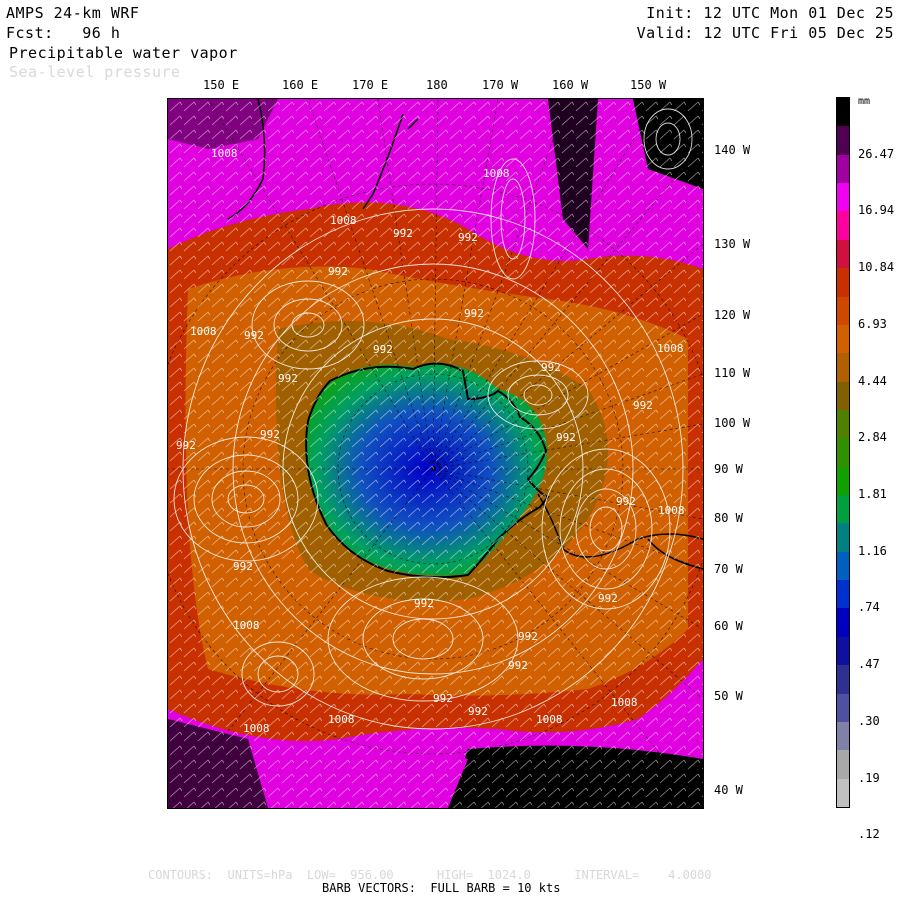 The width and height of the screenshot is (900, 900). I want to click on lon-label: 170 E, so click(370, 85).